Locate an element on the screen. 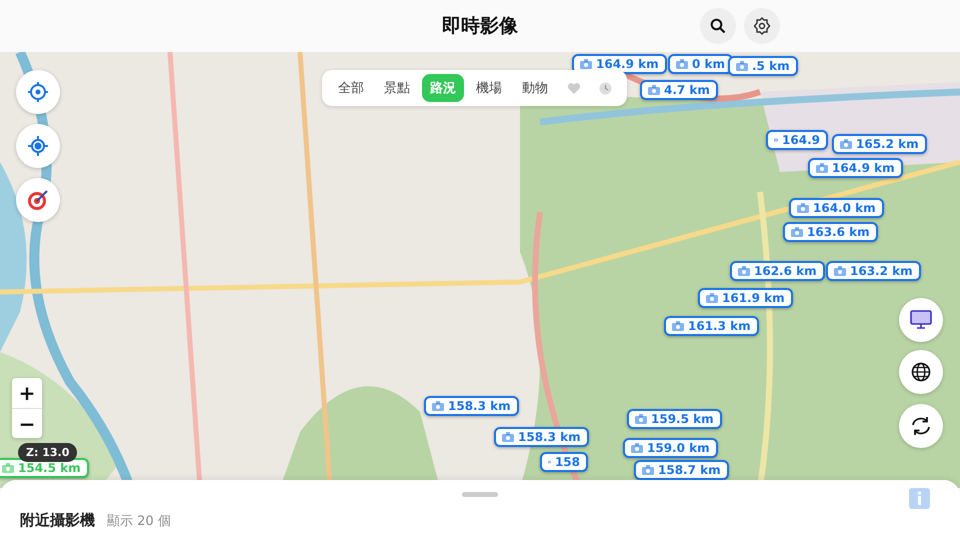  distance-marker: 159.5 km is located at coordinates (674, 419).